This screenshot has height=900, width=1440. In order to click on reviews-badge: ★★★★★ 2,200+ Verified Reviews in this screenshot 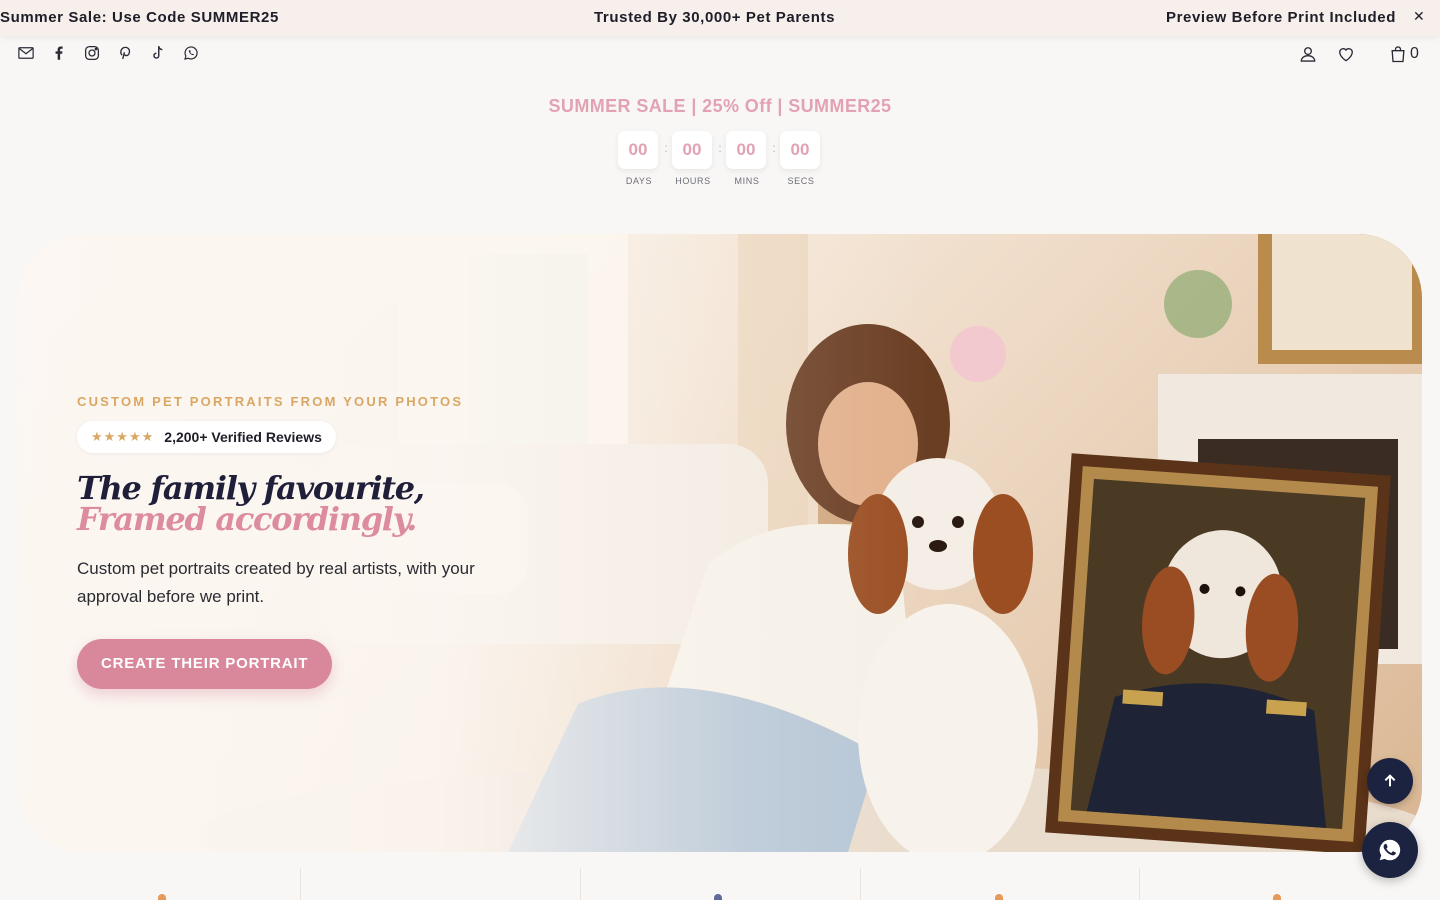, I will do `click(206, 437)`.